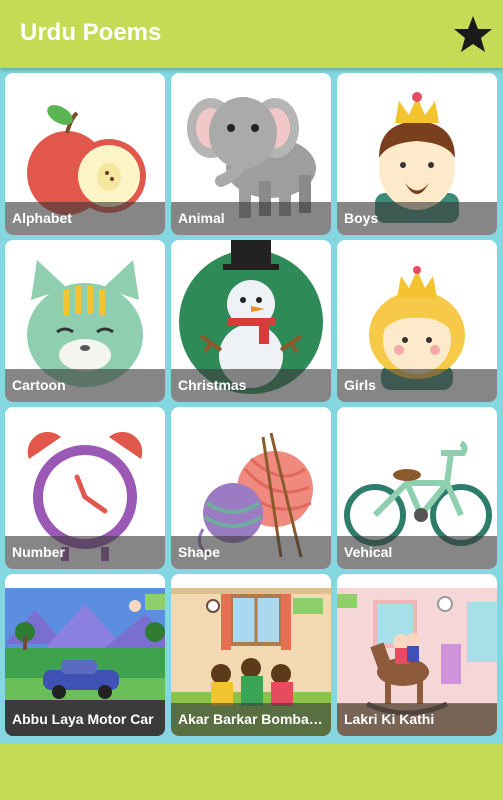  What do you see at coordinates (85, 154) in the screenshot?
I see `category-card-alphabet: Alphabet` at bounding box center [85, 154].